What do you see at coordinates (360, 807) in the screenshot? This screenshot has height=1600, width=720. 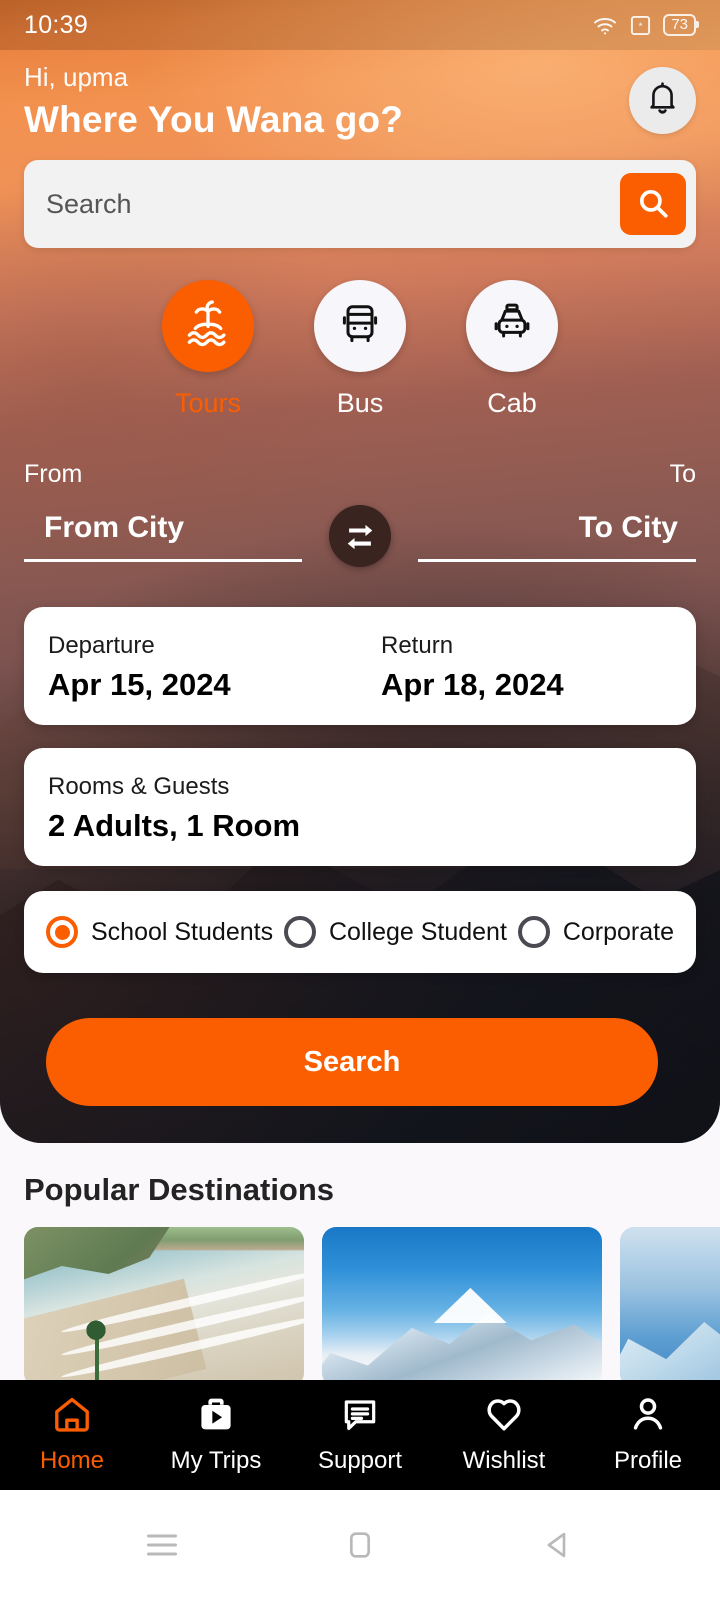 I see `rooms-guests-card: Rooms & Guests 2 Adults, 1 Room` at bounding box center [360, 807].